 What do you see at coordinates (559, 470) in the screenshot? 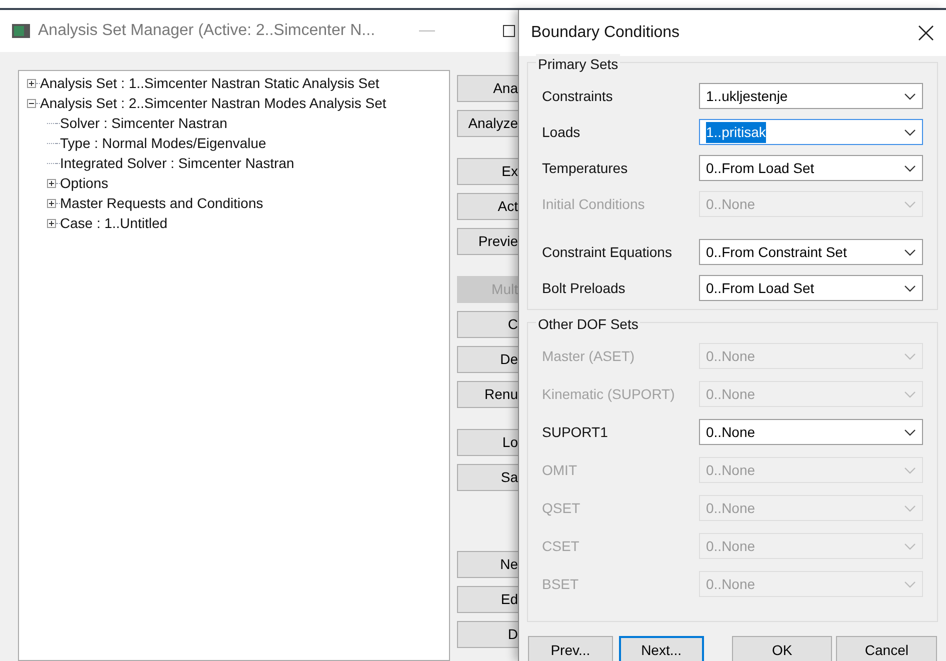
I see `field-label: OMIT` at bounding box center [559, 470].